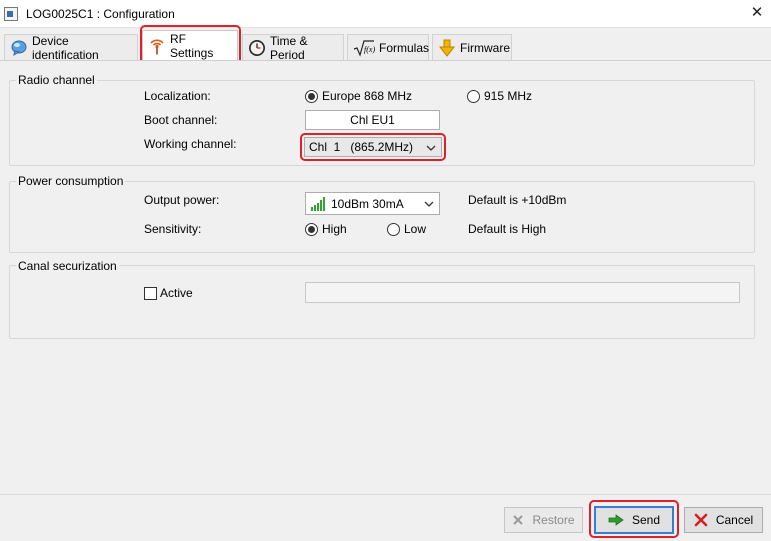 Image resolution: width=771 pixels, height=541 pixels. I want to click on restore-button: Restore, so click(543, 520).